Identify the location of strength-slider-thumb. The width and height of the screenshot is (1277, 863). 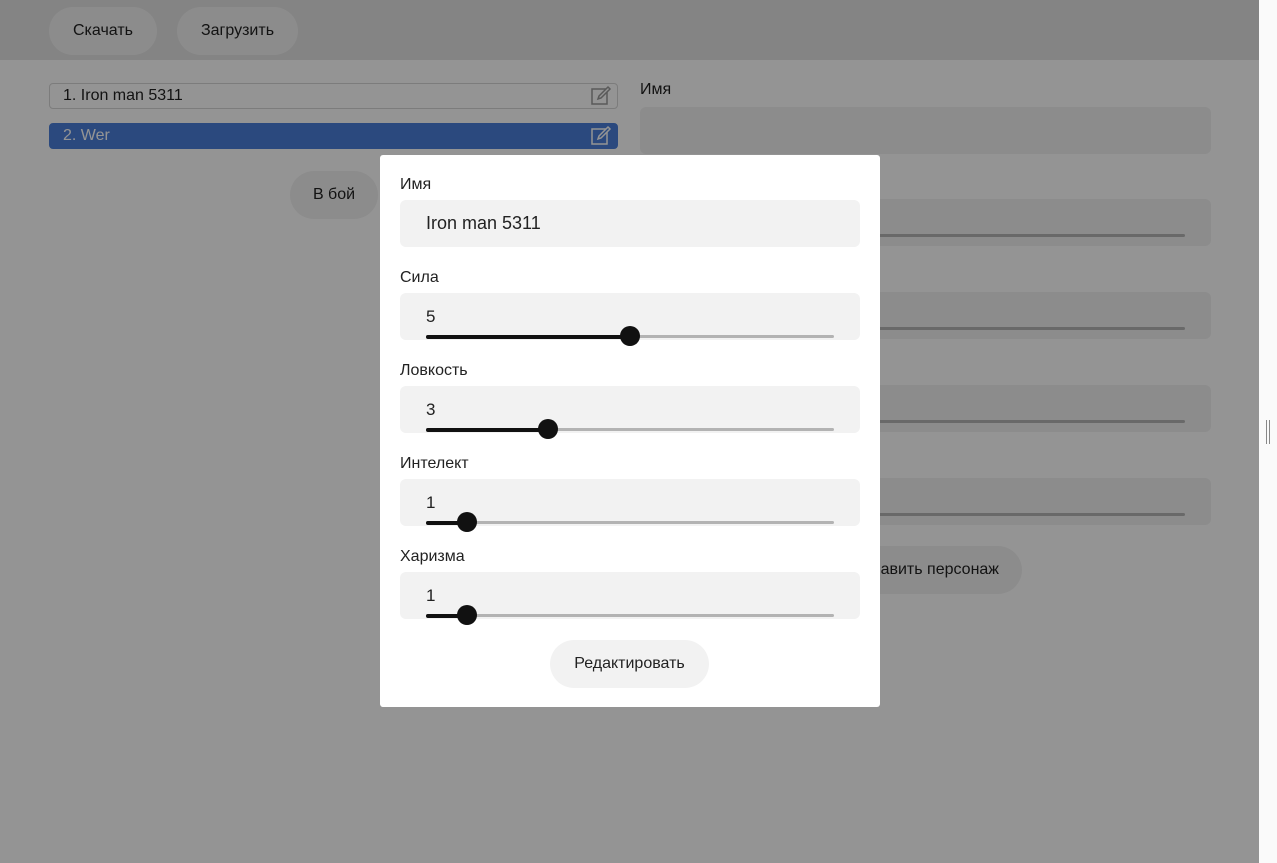
(630, 336).